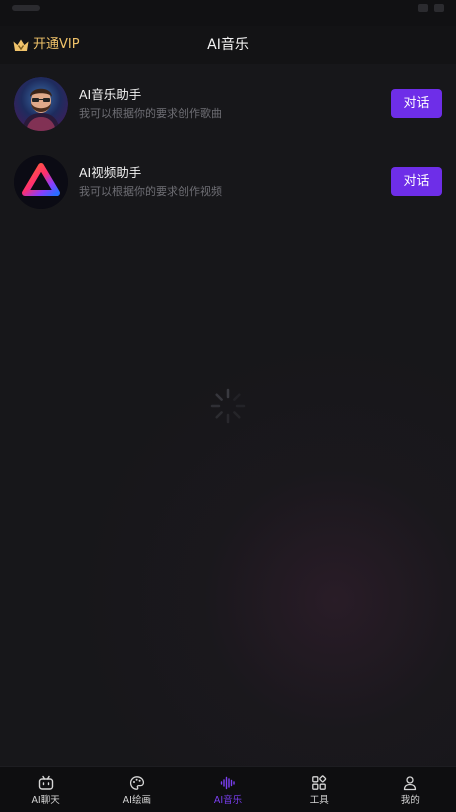 The width and height of the screenshot is (456, 812). Describe the element at coordinates (45, 800) in the screenshot. I see `tab-label: AI聊天` at that location.